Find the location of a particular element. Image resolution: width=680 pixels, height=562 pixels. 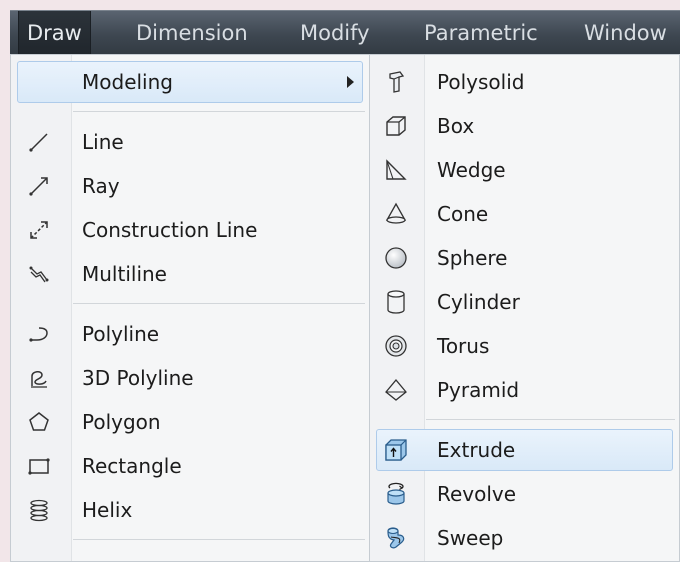

menu-item-label: 3D Polyline is located at coordinates (138, 378).